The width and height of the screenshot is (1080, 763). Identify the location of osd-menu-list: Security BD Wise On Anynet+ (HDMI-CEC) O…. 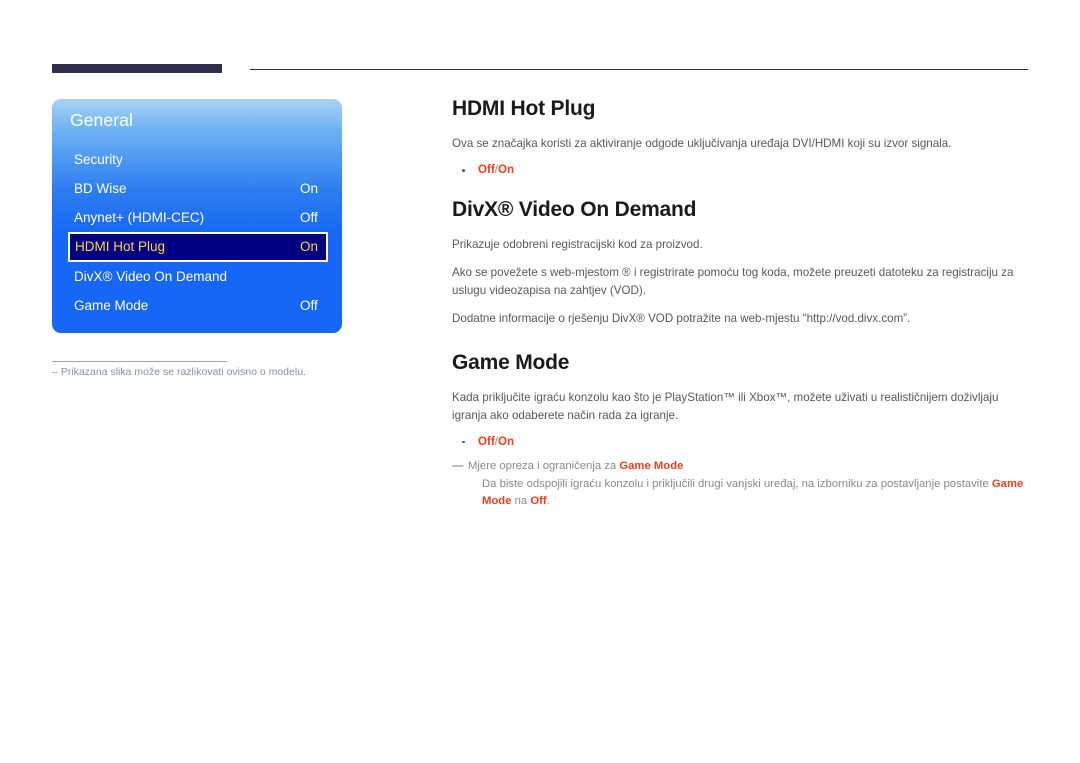
(197, 232).